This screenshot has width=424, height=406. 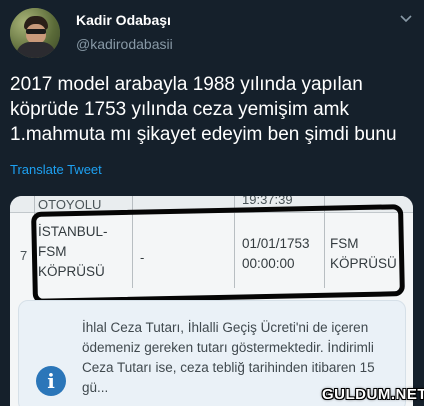 I want to click on info-icon: i, so click(x=51, y=381).